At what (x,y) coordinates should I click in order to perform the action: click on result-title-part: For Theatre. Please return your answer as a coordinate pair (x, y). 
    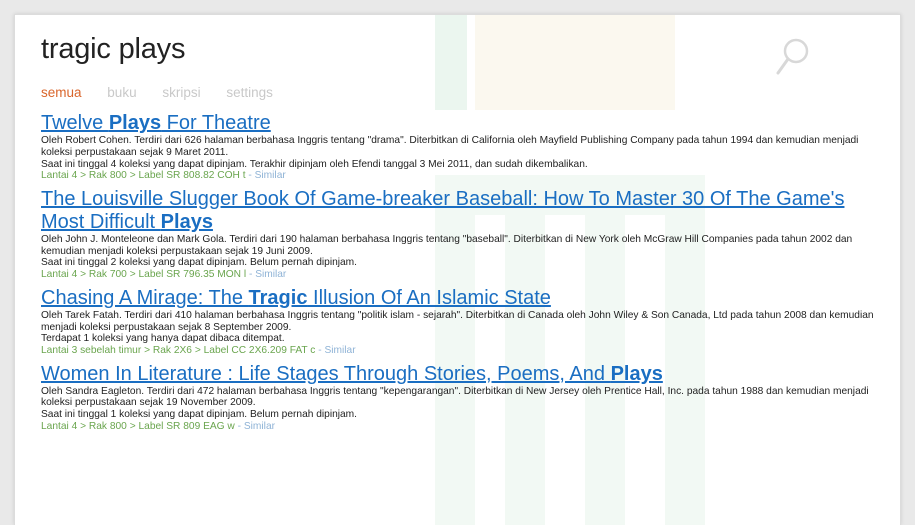
    Looking at the image, I should click on (216, 123).